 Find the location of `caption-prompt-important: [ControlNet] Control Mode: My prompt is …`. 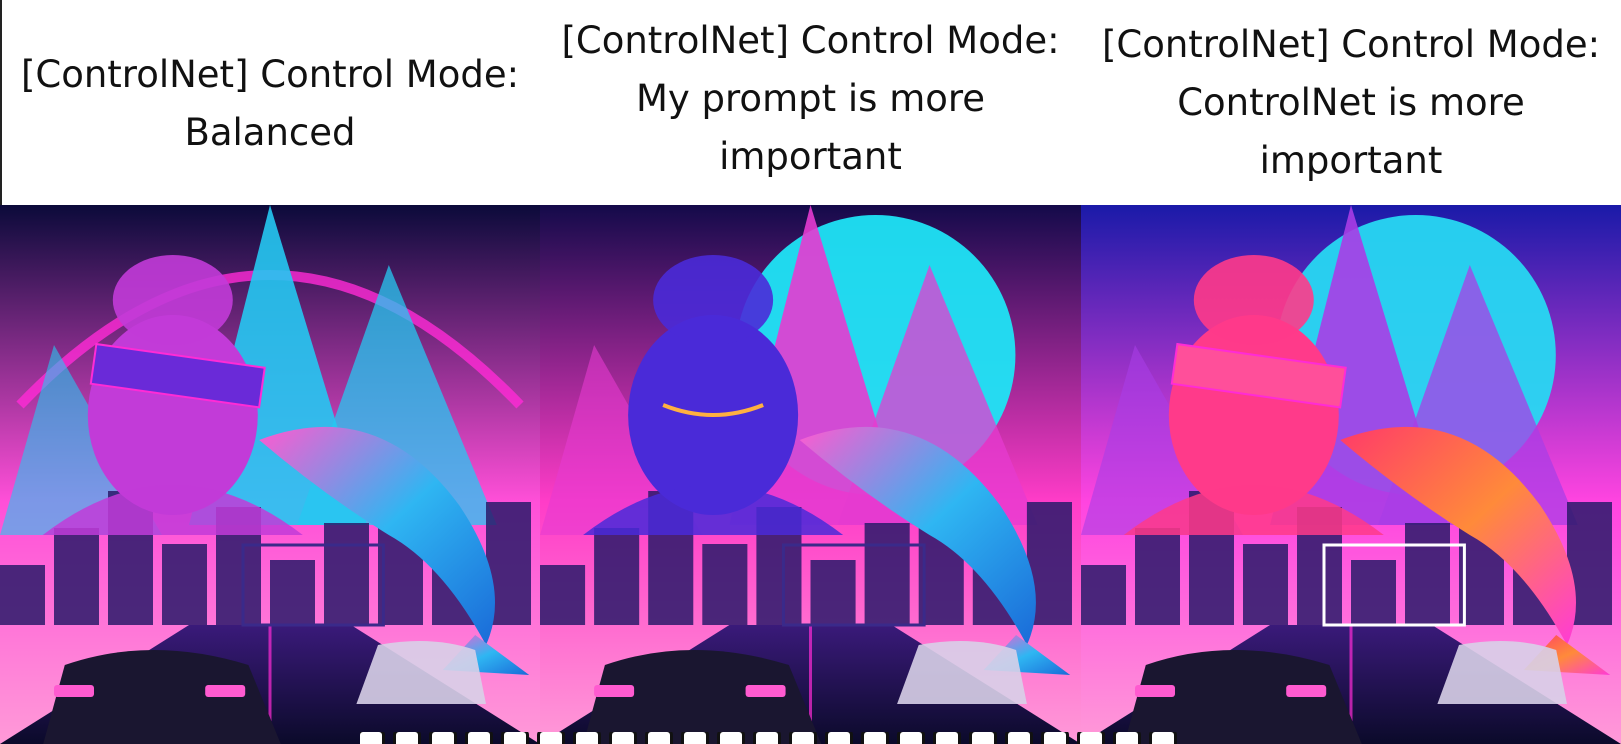

caption-prompt-important: [ControlNet] Control Mode: My prompt is … is located at coordinates (810, 102).